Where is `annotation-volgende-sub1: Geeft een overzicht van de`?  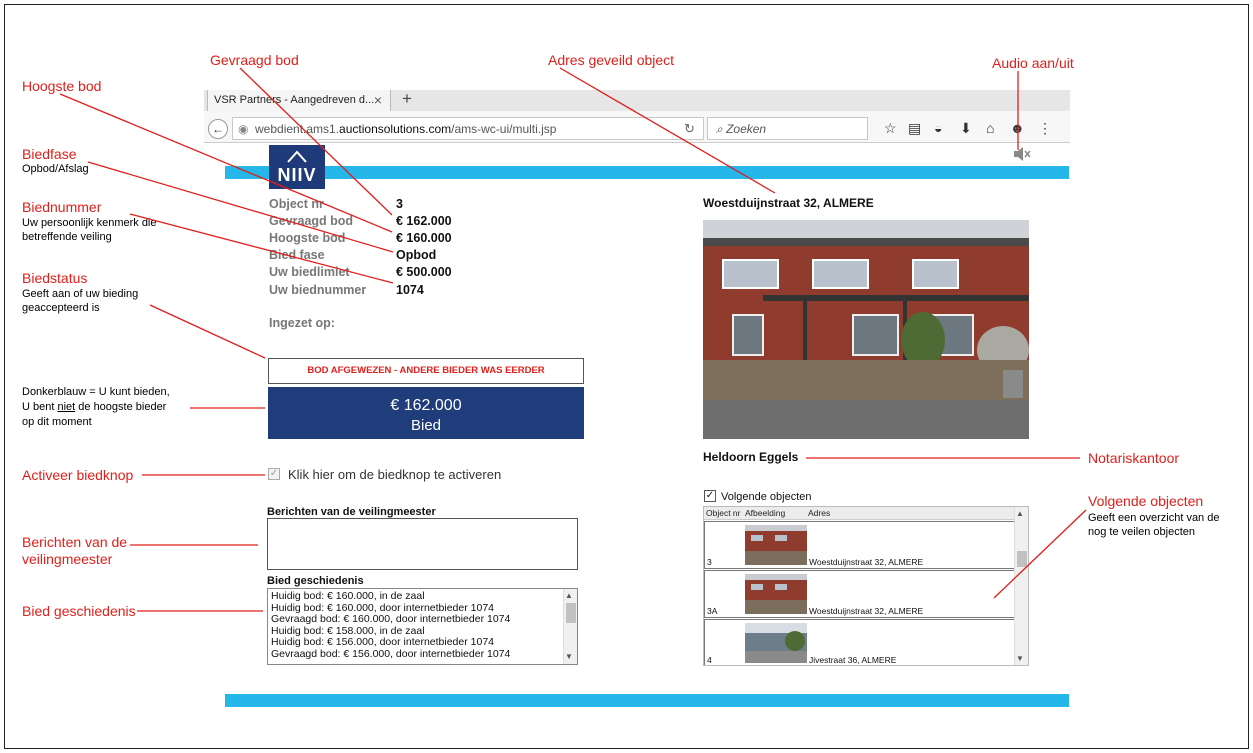
annotation-volgende-sub1: Geeft een overzicht van de is located at coordinates (1154, 518).